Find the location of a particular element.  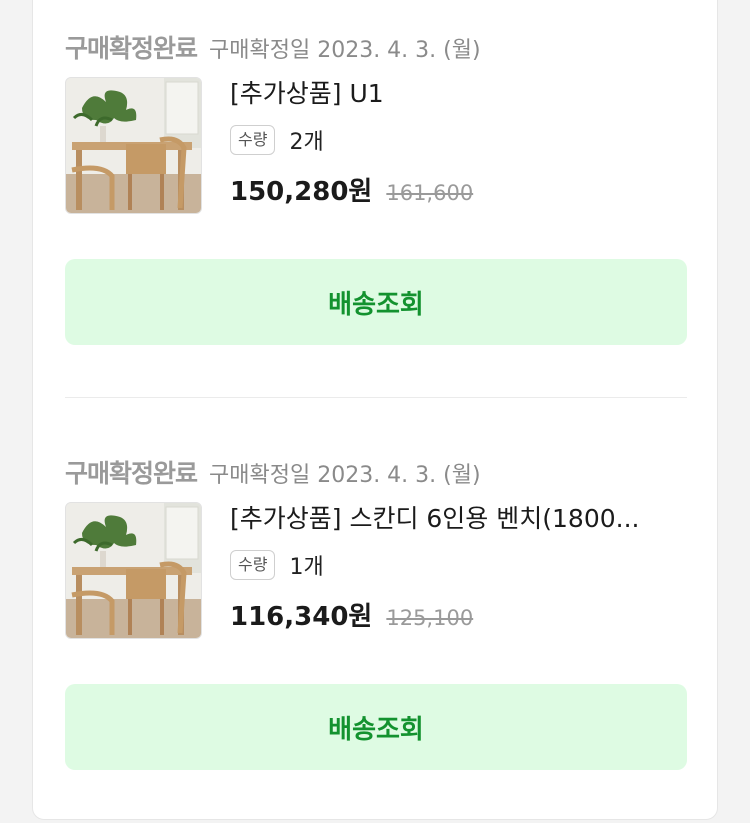

sale-price: 116,340원 is located at coordinates (301, 617).